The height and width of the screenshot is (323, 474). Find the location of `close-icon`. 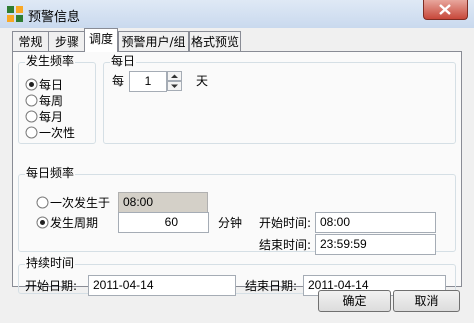

close-icon is located at coordinates (445, 9).